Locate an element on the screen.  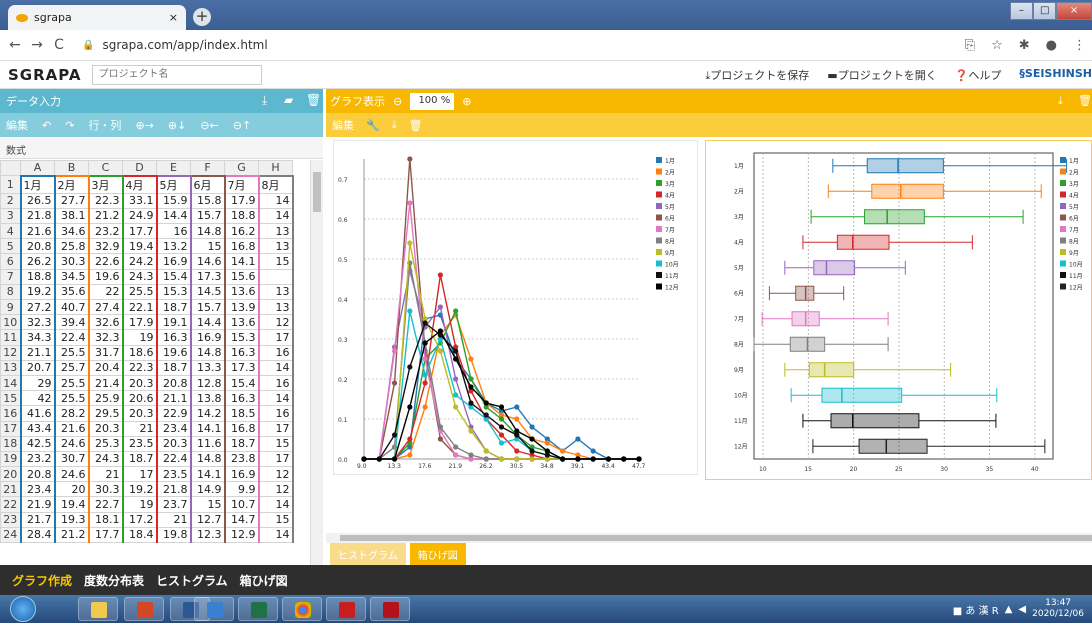
cell: 13.3 is located at coordinates (207, 367).